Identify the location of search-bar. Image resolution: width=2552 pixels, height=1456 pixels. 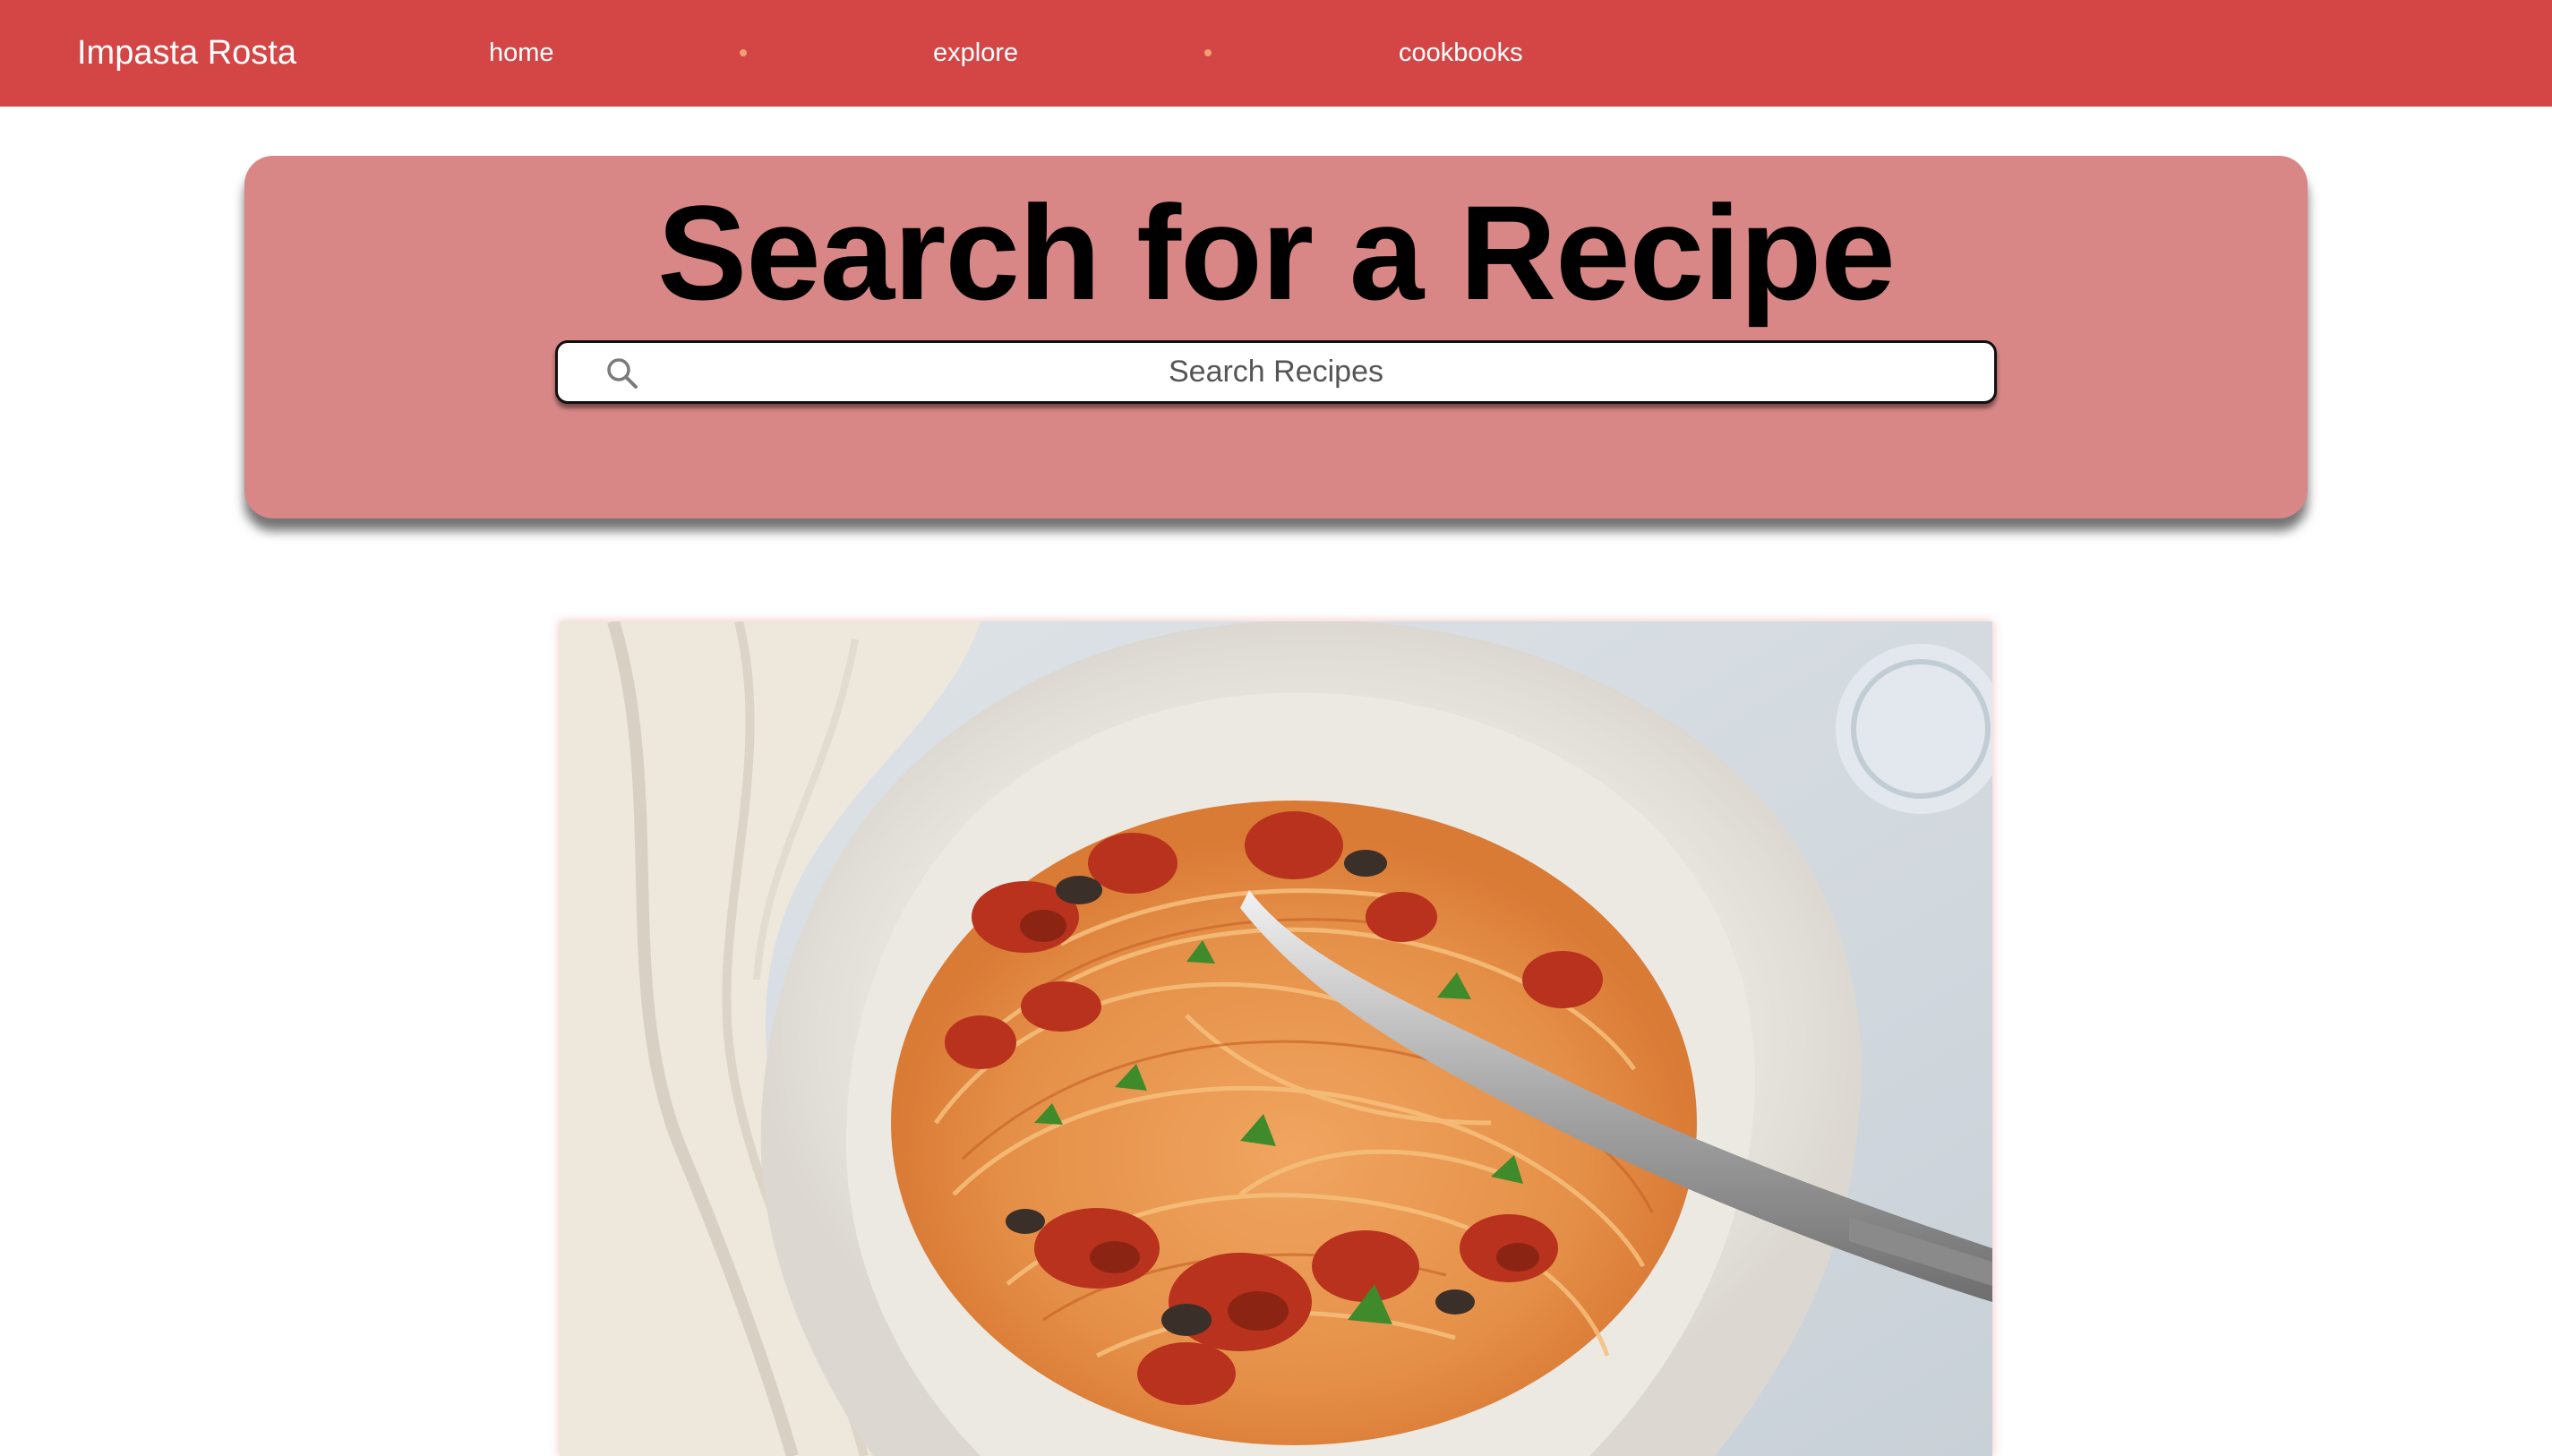
(1276, 372).